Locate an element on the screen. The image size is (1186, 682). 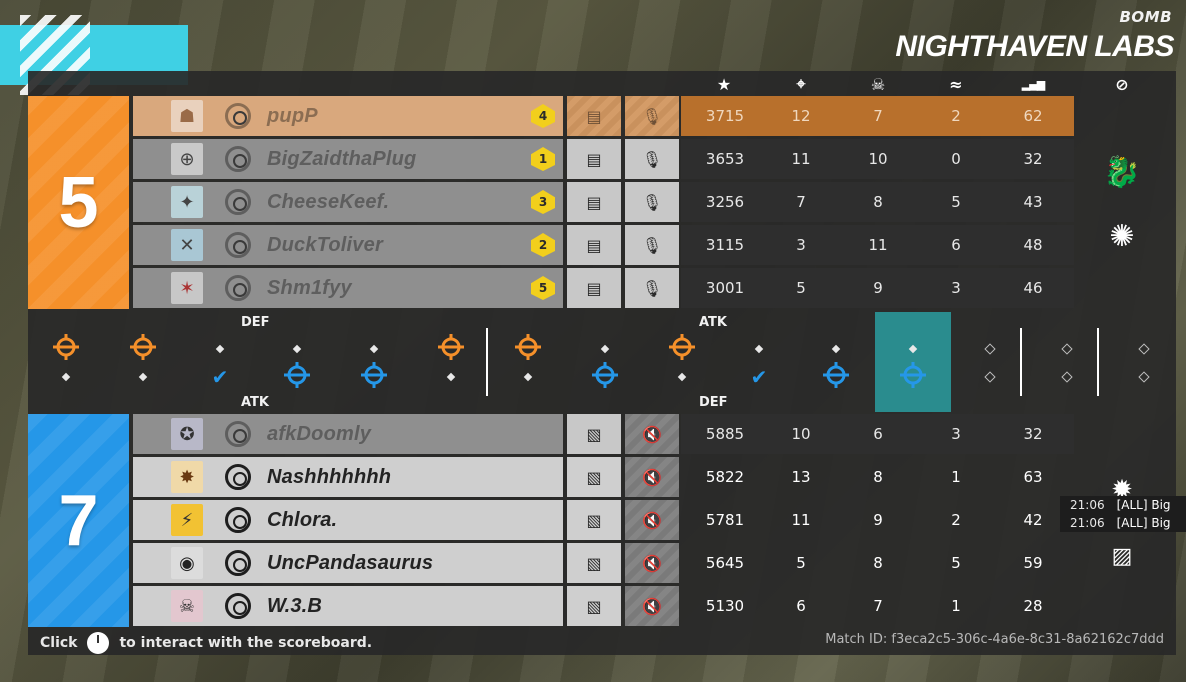
player-name-cell: ☠ W.3.B is located at coordinates (348, 606).